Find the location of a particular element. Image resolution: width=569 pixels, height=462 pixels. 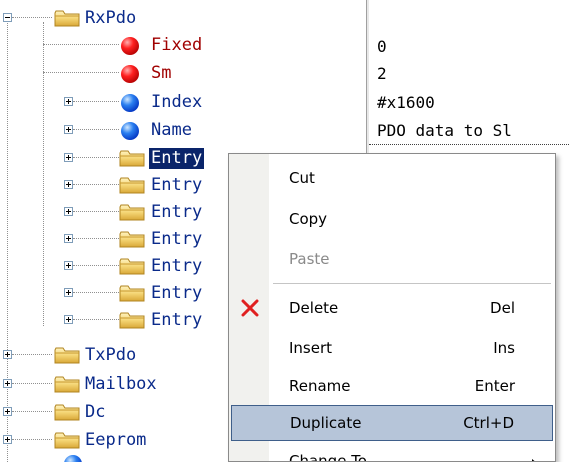

tree-label: Index is located at coordinates (177, 102).